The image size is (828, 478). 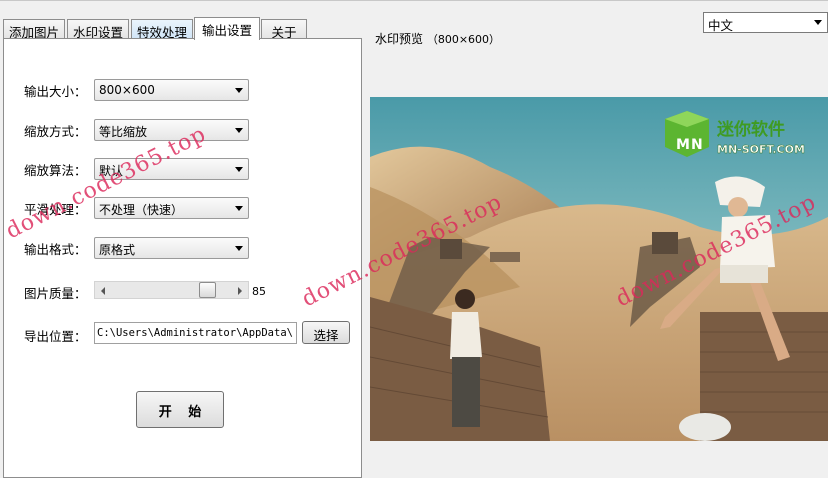 What do you see at coordinates (326, 332) in the screenshot?
I see `choose-folder-button: 选择` at bounding box center [326, 332].